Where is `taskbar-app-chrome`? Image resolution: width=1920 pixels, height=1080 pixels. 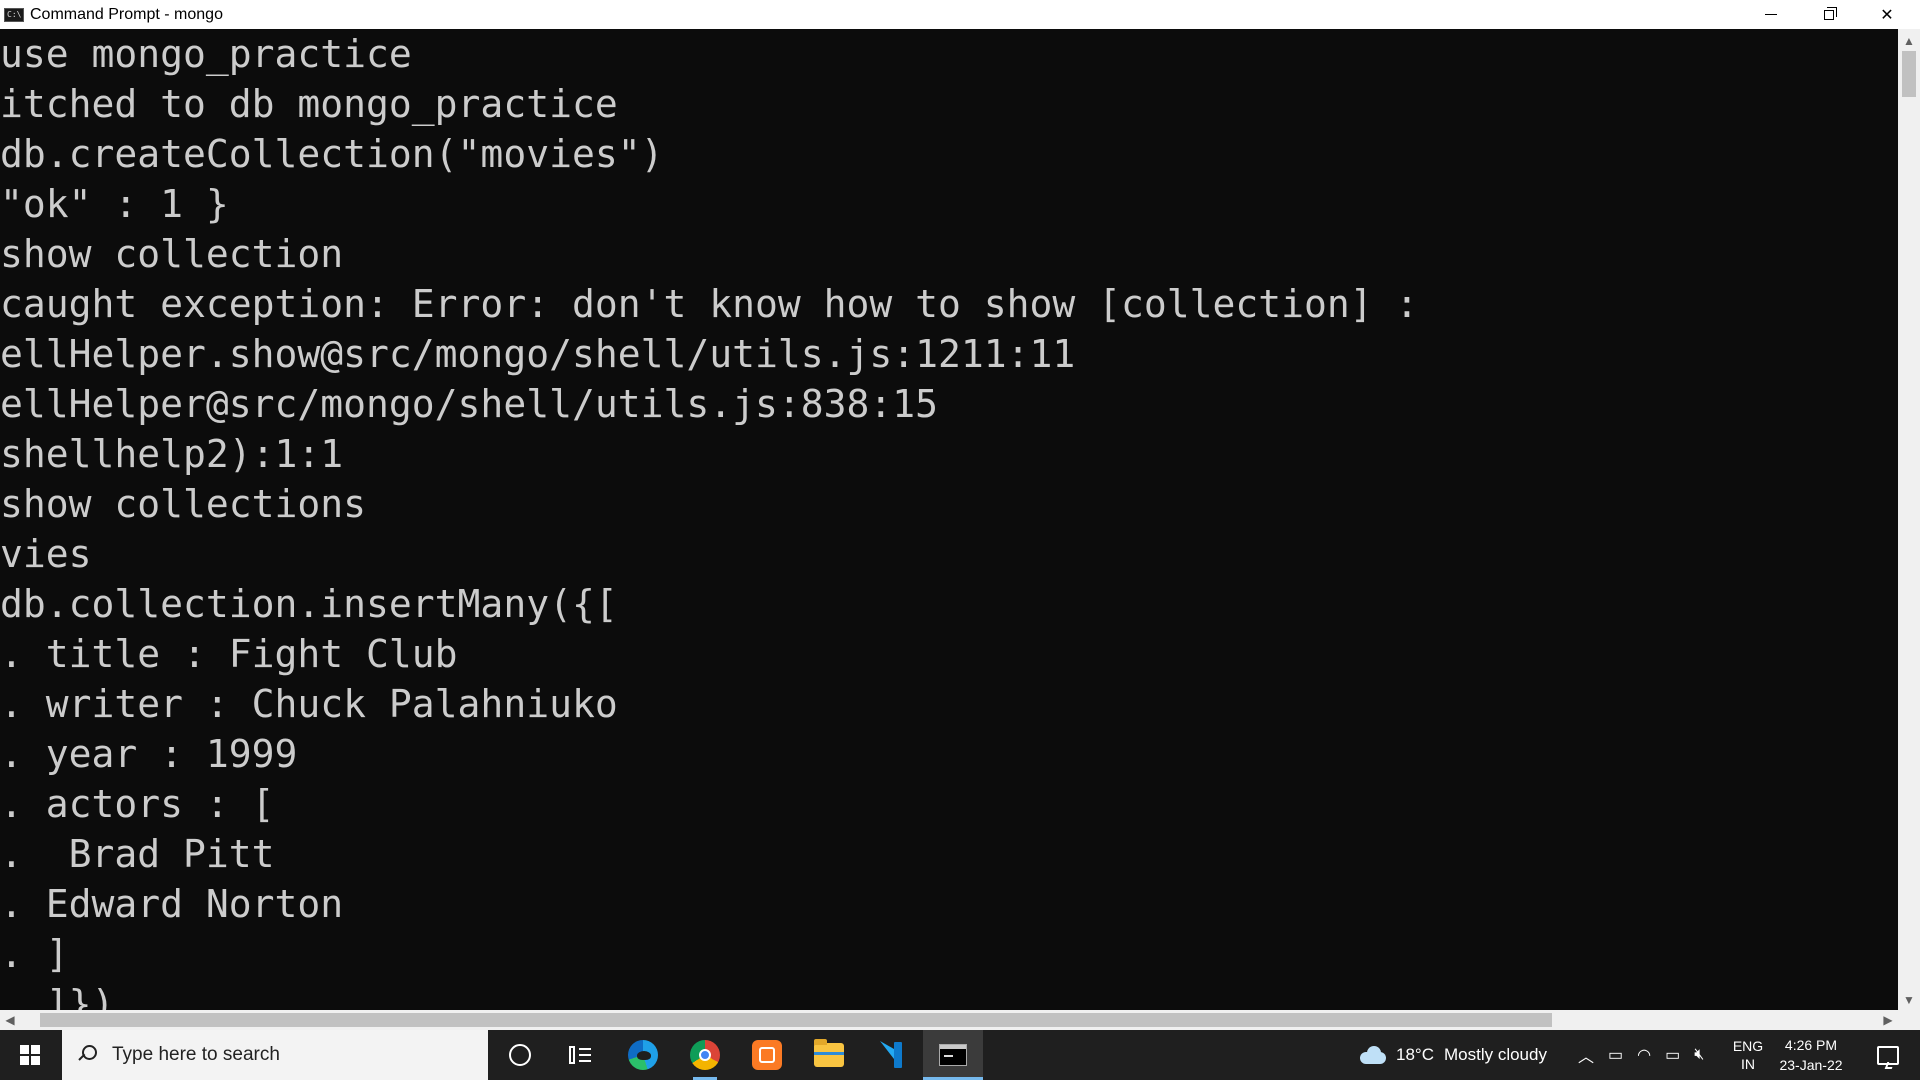
taskbar-app-chrome is located at coordinates (705, 1055).